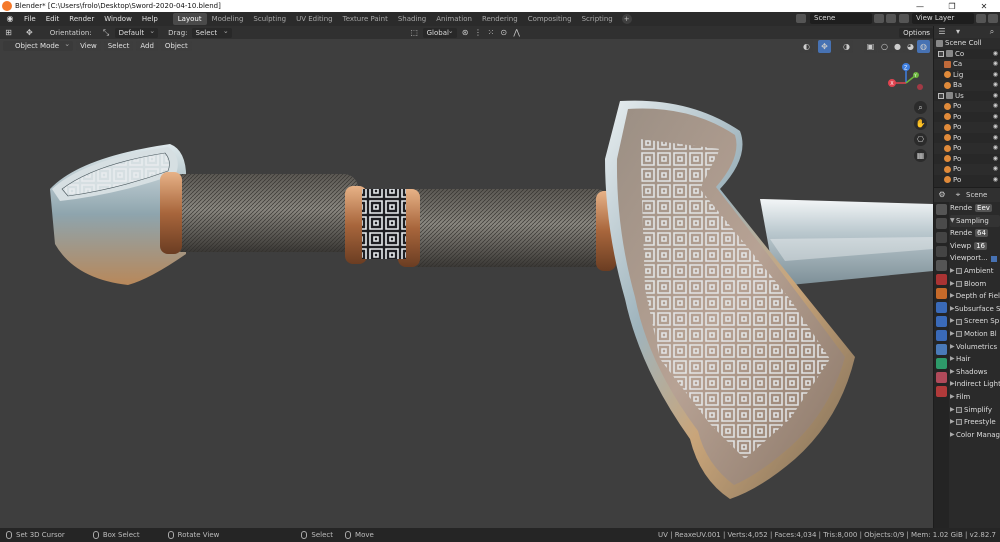 This screenshot has height=542, width=1000. What do you see at coordinates (490, 33) in the screenshot?
I see `snap-target-icon: ⁙` at bounding box center [490, 33].